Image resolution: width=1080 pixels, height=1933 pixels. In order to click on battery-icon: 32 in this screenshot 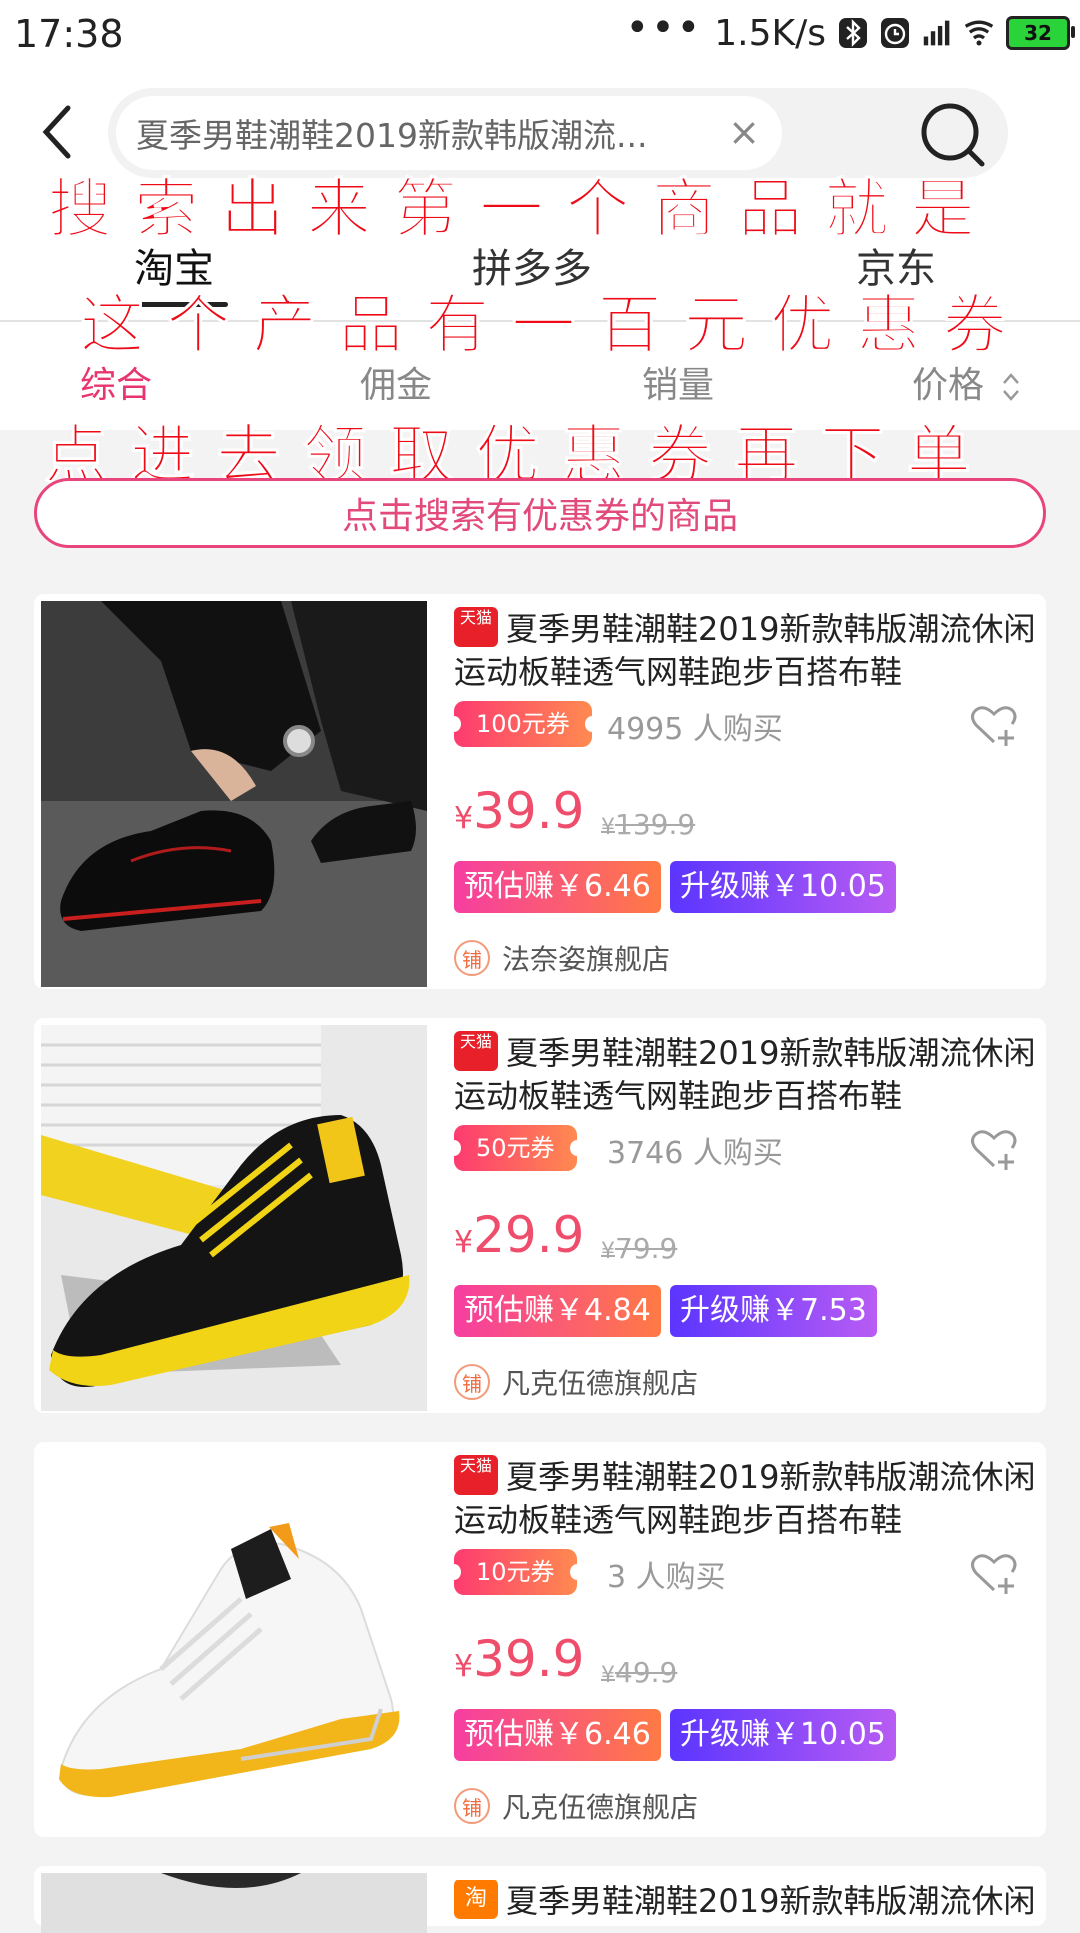, I will do `click(1040, 33)`.